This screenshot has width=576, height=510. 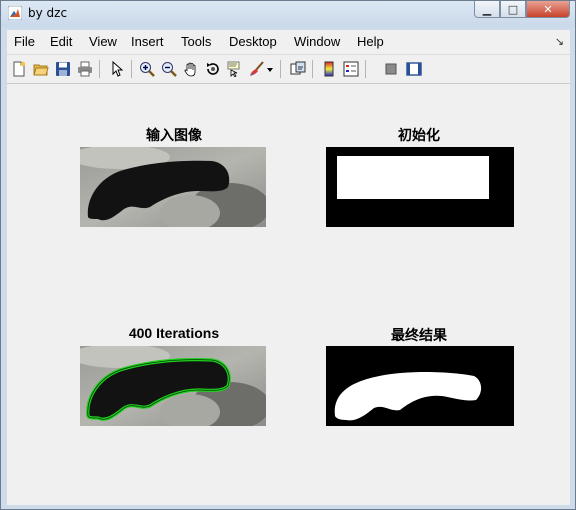 I want to click on link-plot-icon, so click(x=297, y=68).